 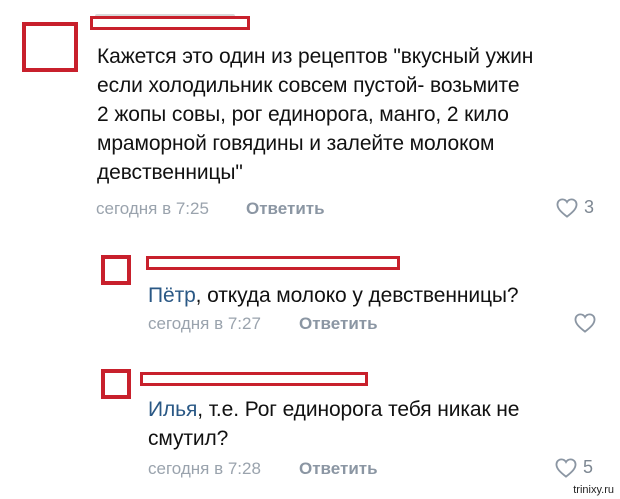 I want to click on mention-link: Илья, so click(x=172, y=409).